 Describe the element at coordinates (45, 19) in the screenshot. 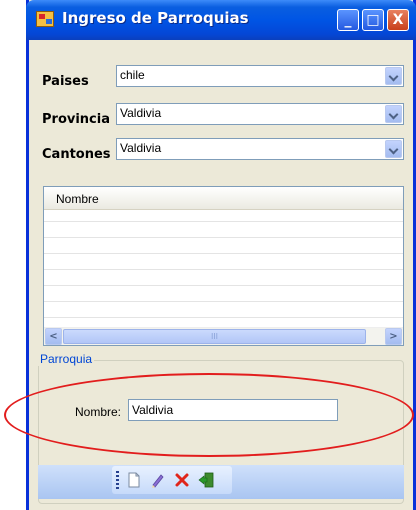

I see `app-icon` at that location.